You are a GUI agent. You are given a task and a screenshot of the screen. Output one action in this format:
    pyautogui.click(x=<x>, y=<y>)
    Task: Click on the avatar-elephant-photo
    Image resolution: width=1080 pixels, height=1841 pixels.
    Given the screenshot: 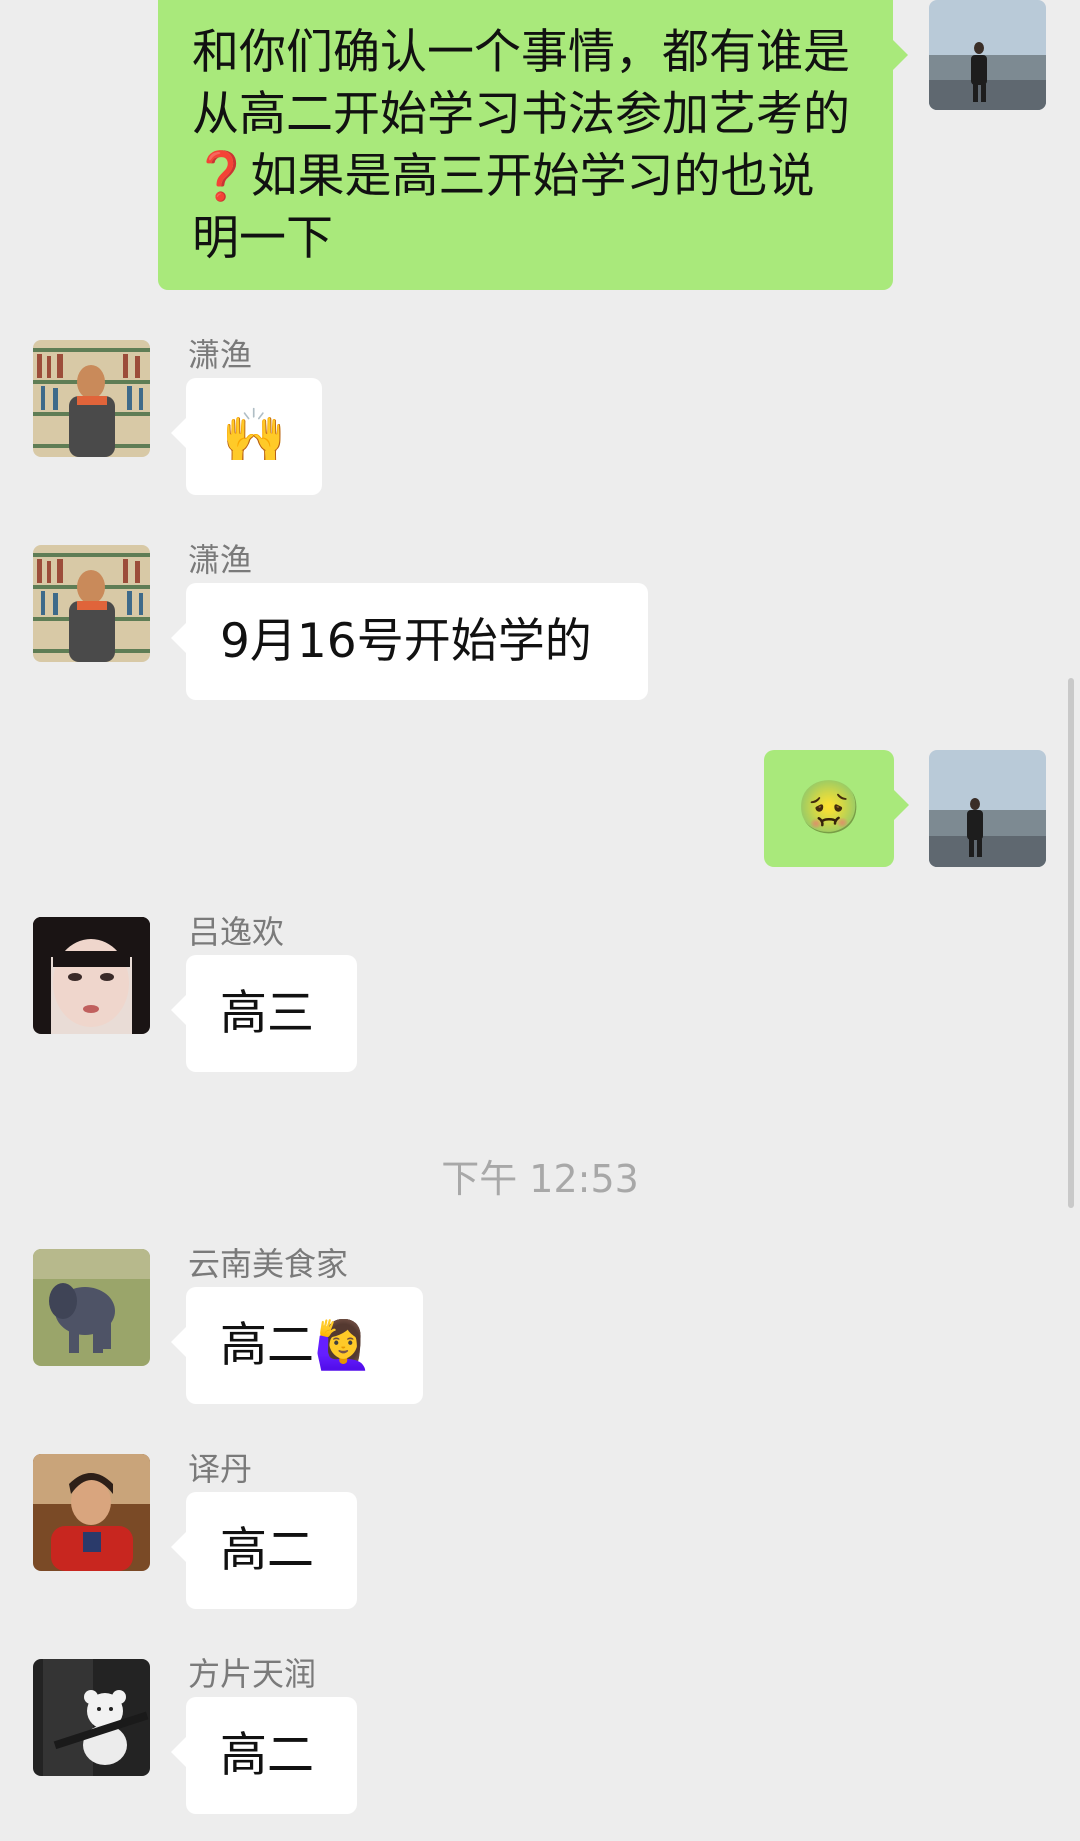 What is the action you would take?
    pyautogui.click(x=91, y=1307)
    